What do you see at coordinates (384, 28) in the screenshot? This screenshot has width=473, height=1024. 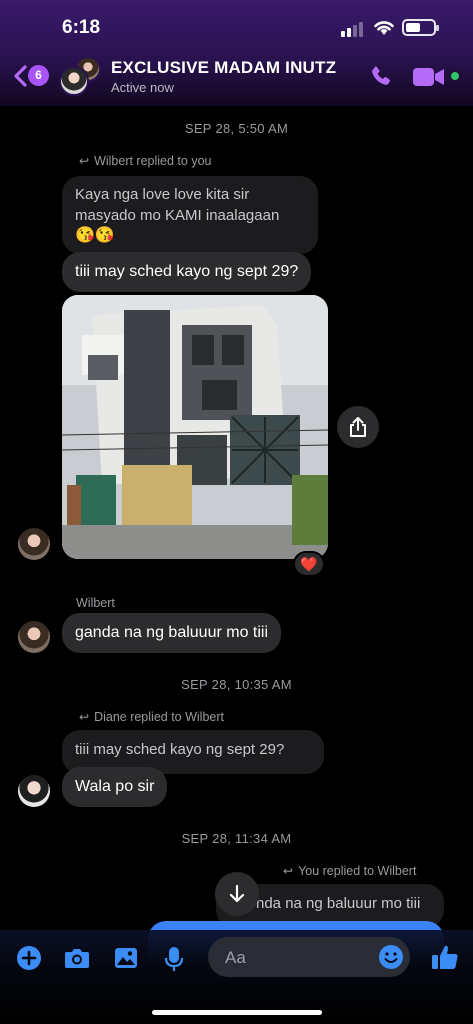 I see `wifi-icon` at bounding box center [384, 28].